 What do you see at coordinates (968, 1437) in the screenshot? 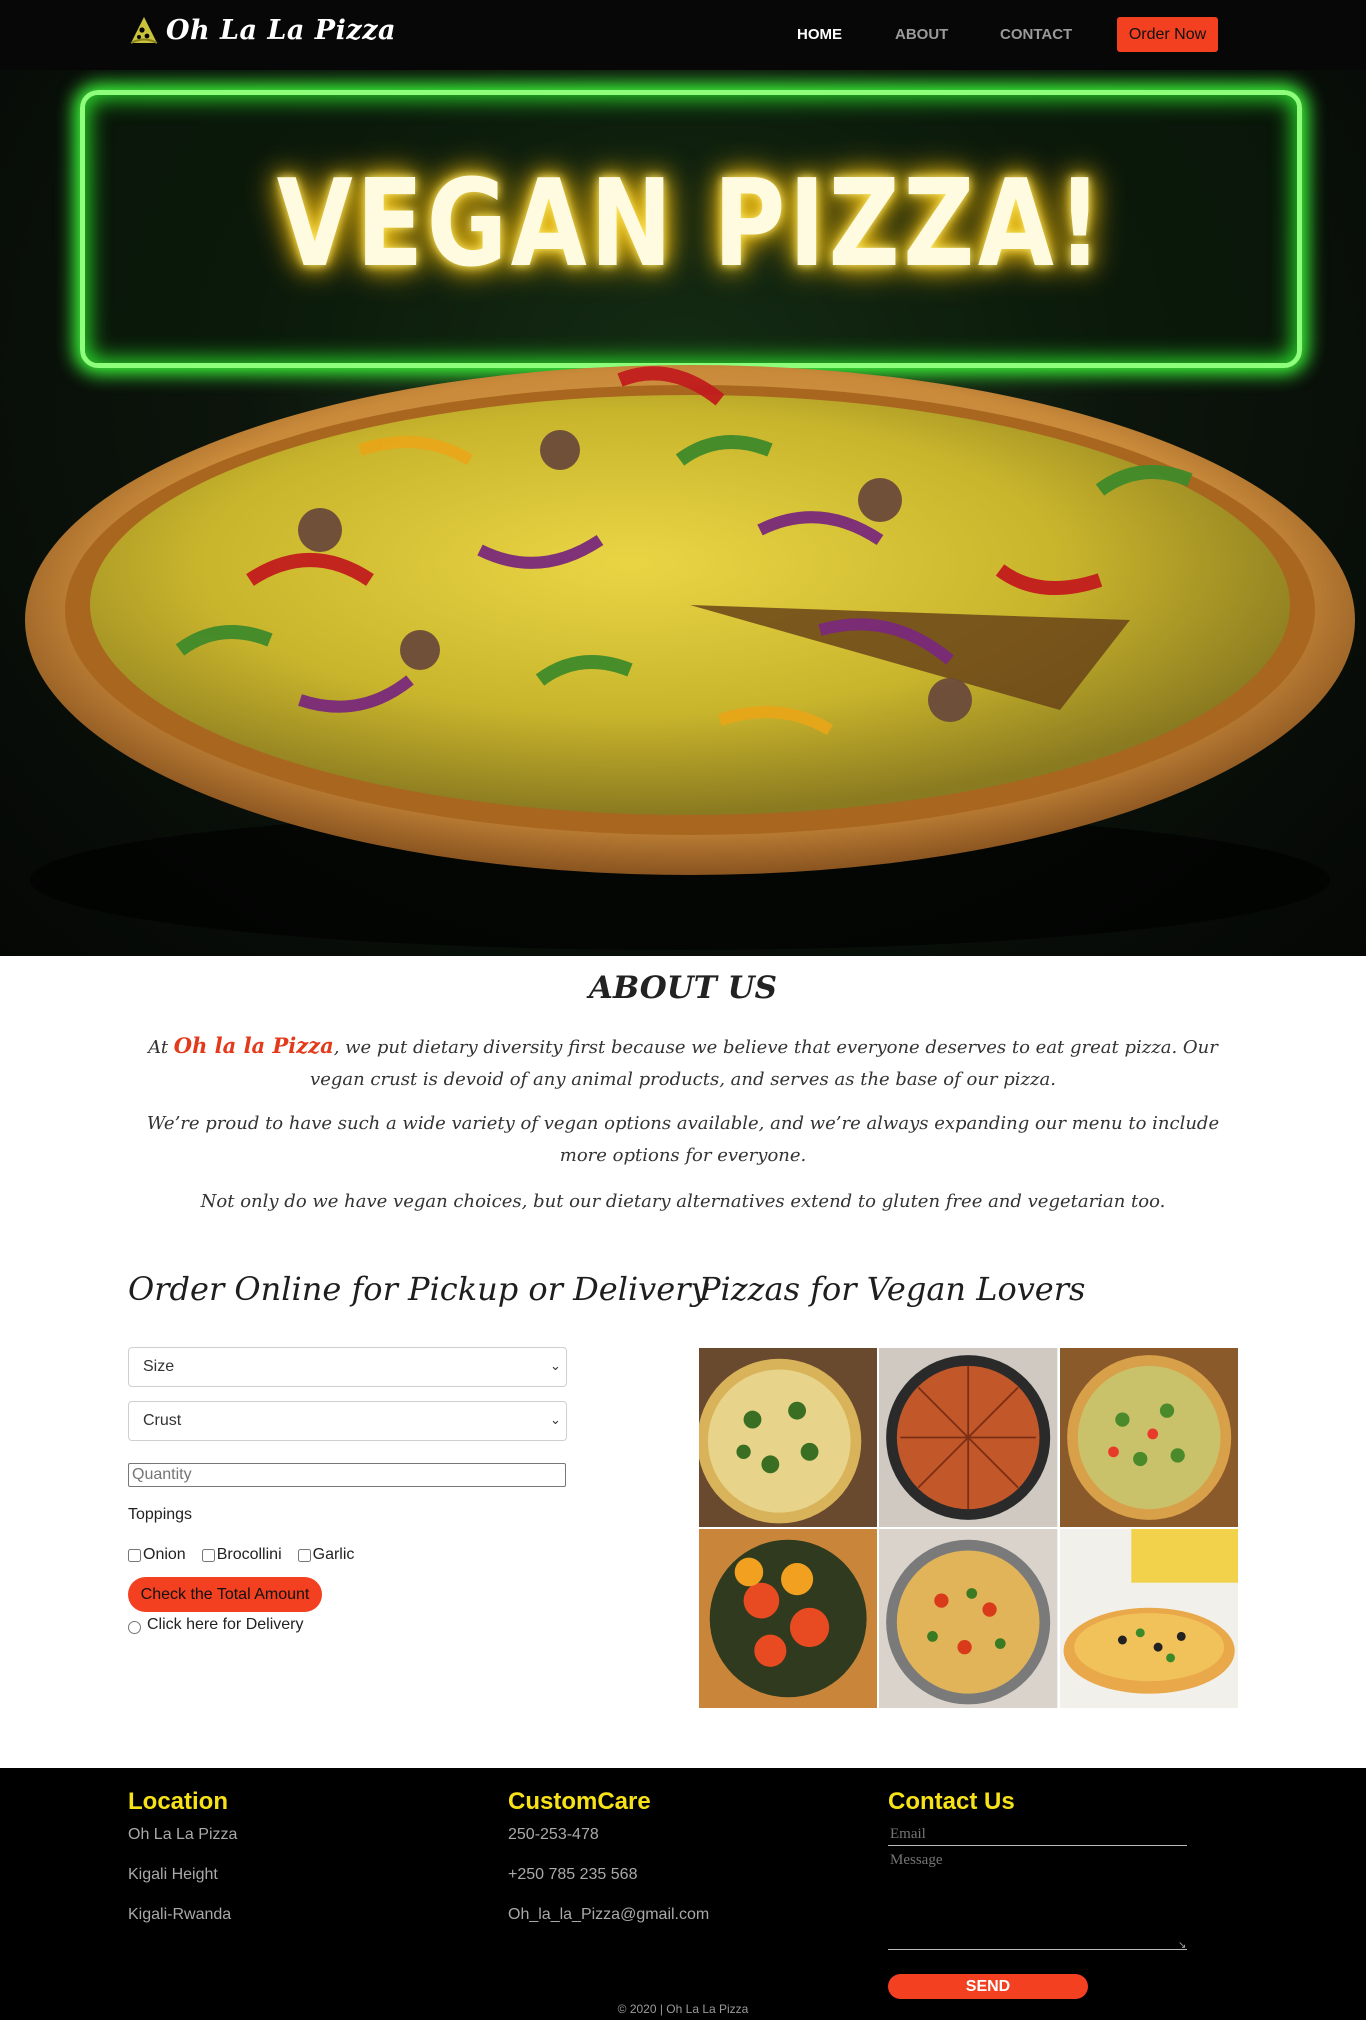
I see `gallery-image-red-pizza` at bounding box center [968, 1437].